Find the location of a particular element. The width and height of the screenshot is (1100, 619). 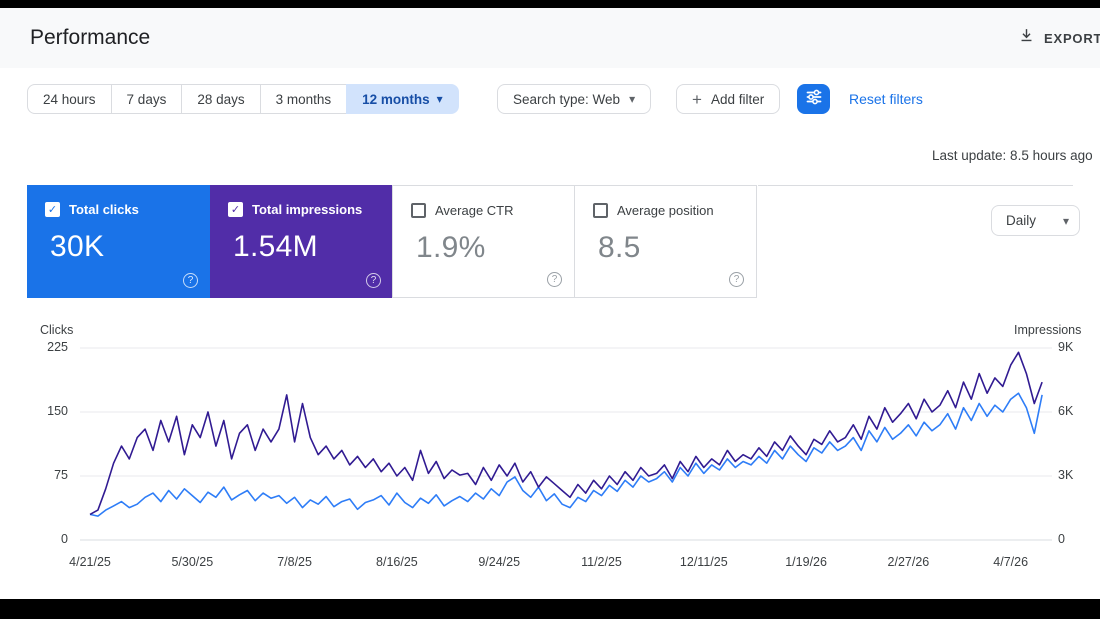

top-black-bar is located at coordinates (550, 4).